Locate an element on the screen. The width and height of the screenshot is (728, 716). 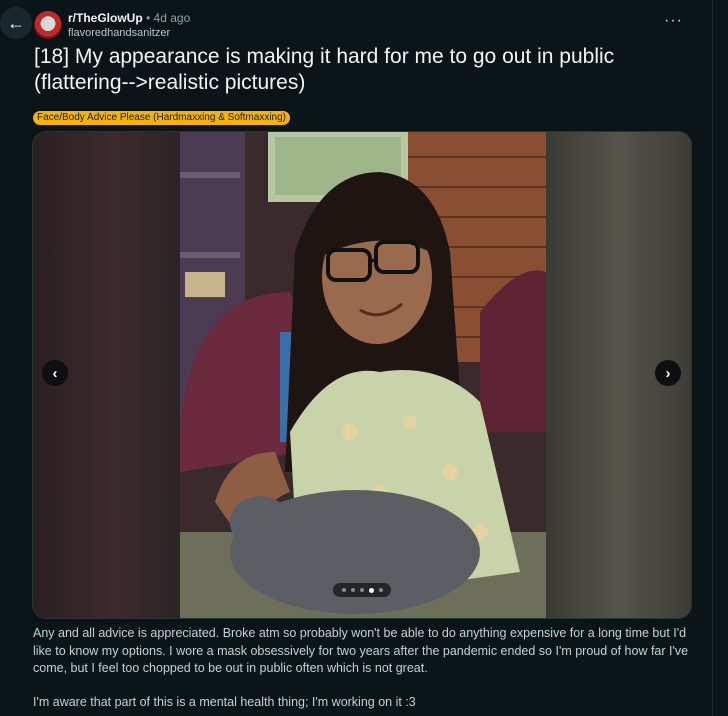
more-options-button: ··· is located at coordinates (673, 21).